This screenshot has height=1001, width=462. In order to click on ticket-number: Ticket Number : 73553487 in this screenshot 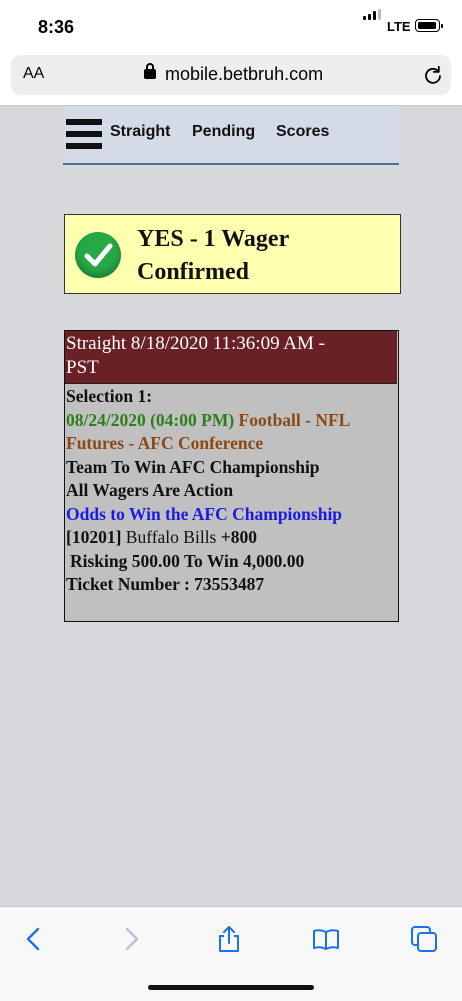, I will do `click(165, 584)`.